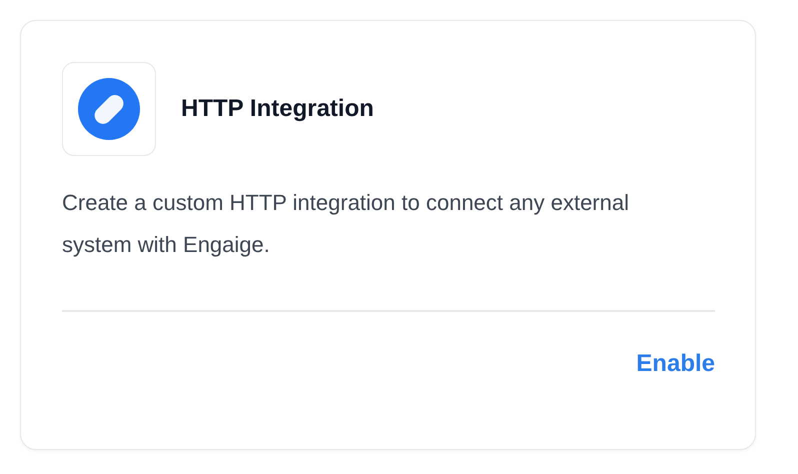 The image size is (798, 474). I want to click on card-description: Create a custom HTTP integration to connect any external system with Engaige., so click(346, 224).